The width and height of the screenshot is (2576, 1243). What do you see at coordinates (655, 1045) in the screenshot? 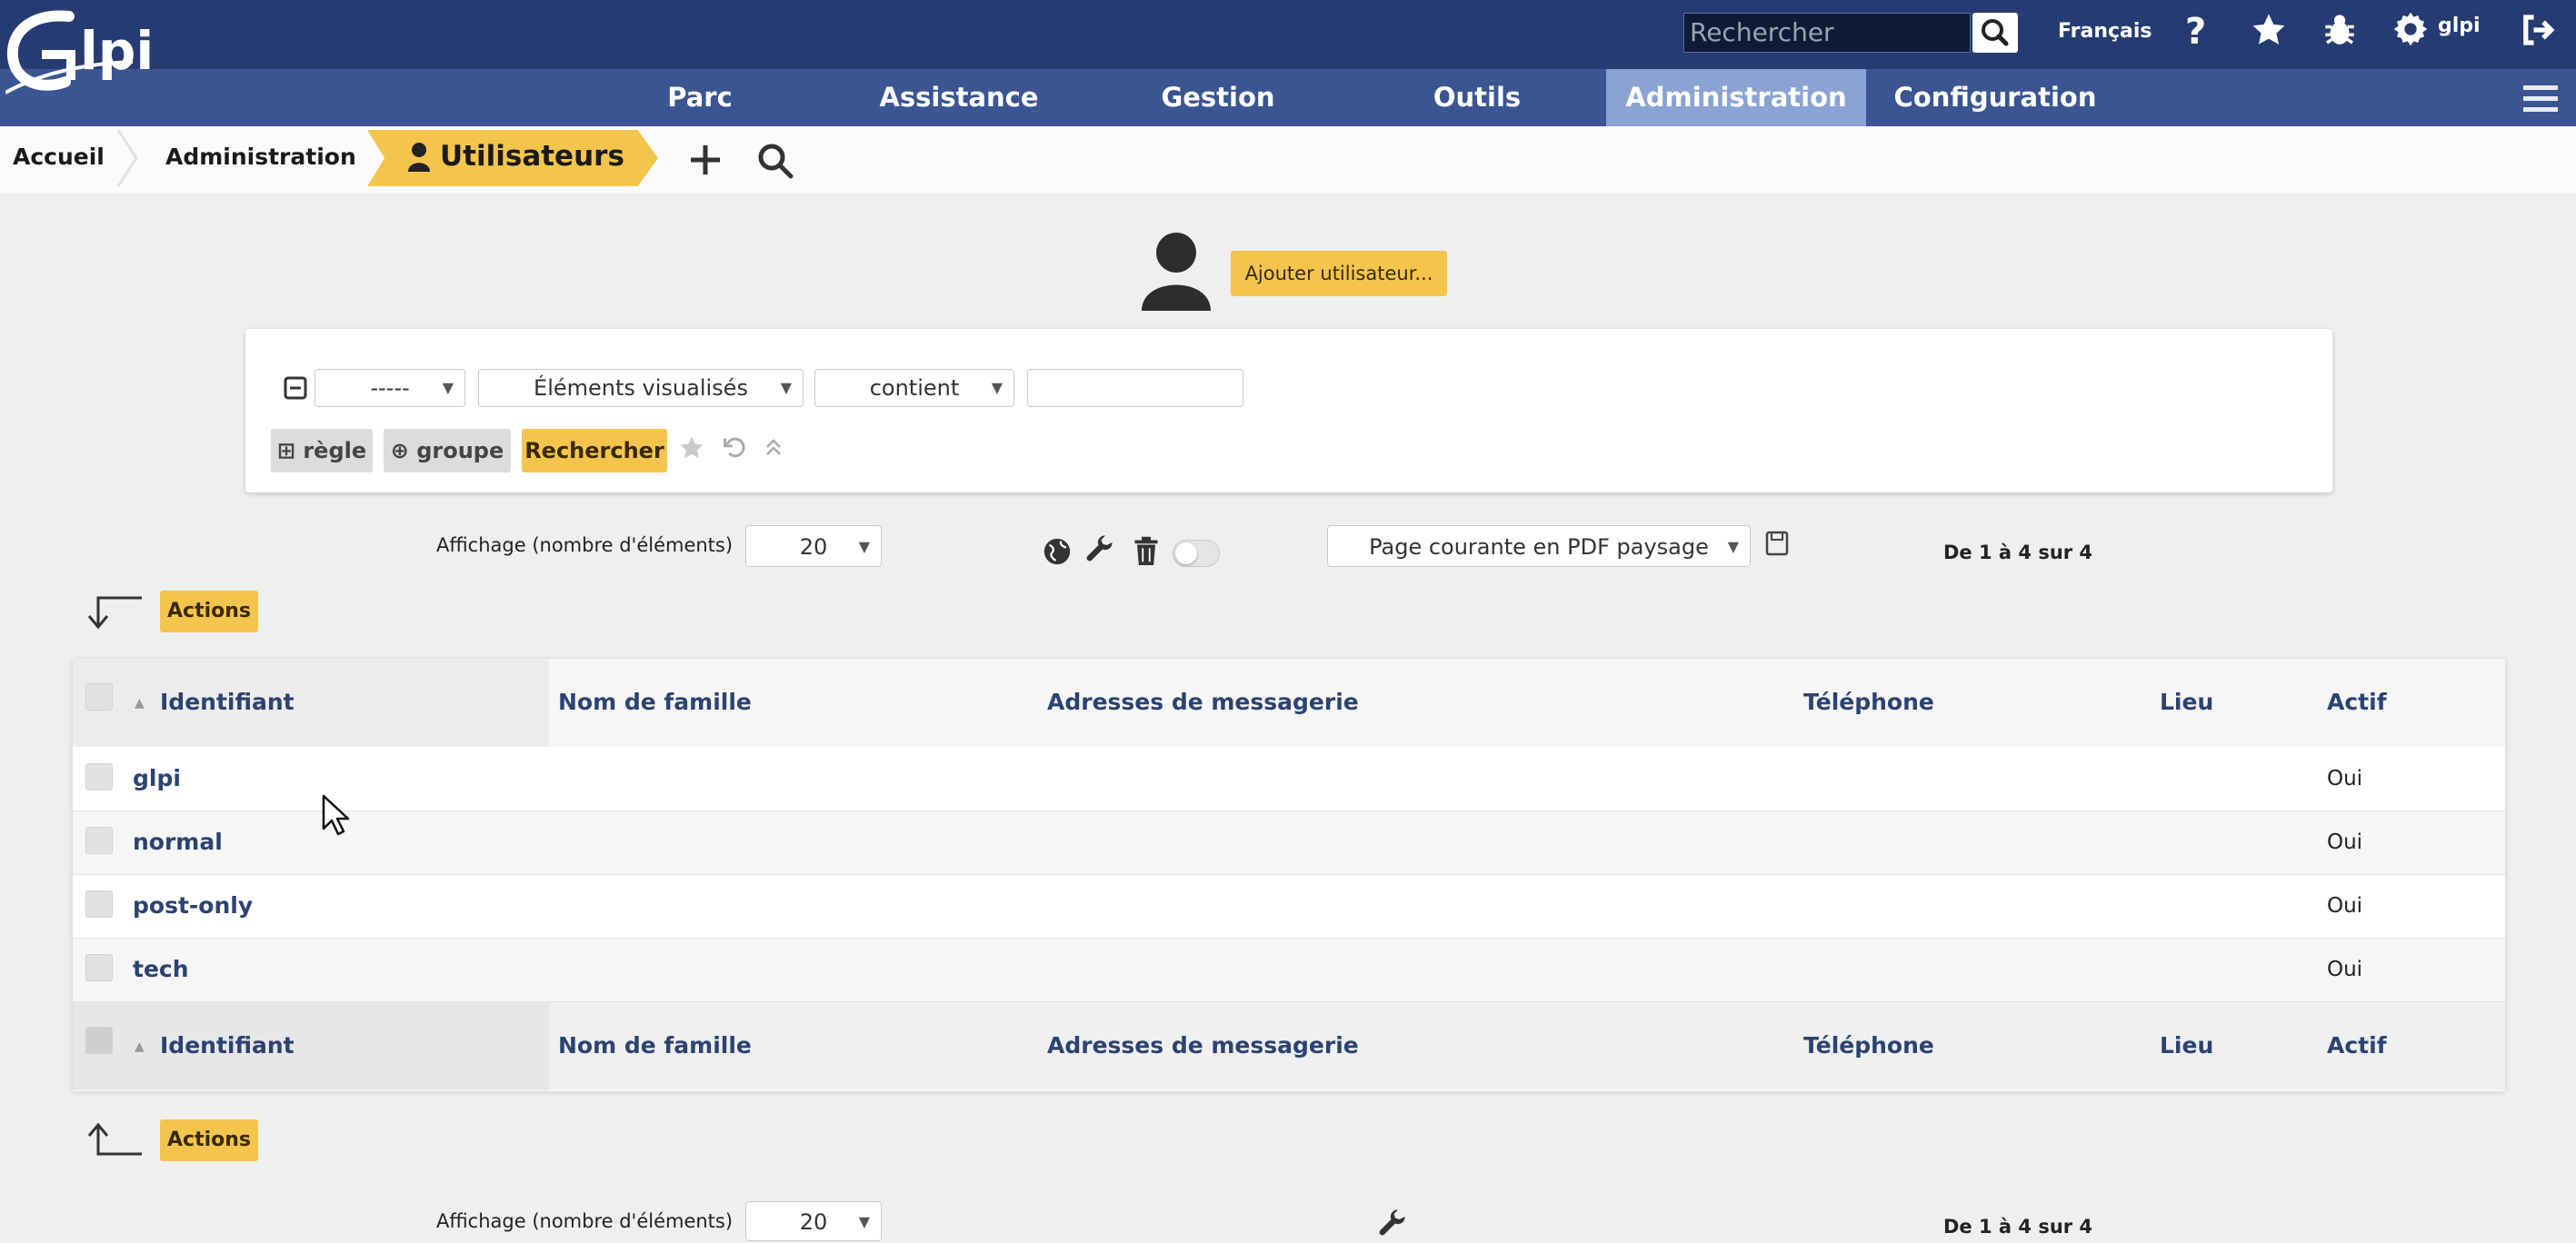
I see `footer-nom-de-famille: Nom de famille` at bounding box center [655, 1045].